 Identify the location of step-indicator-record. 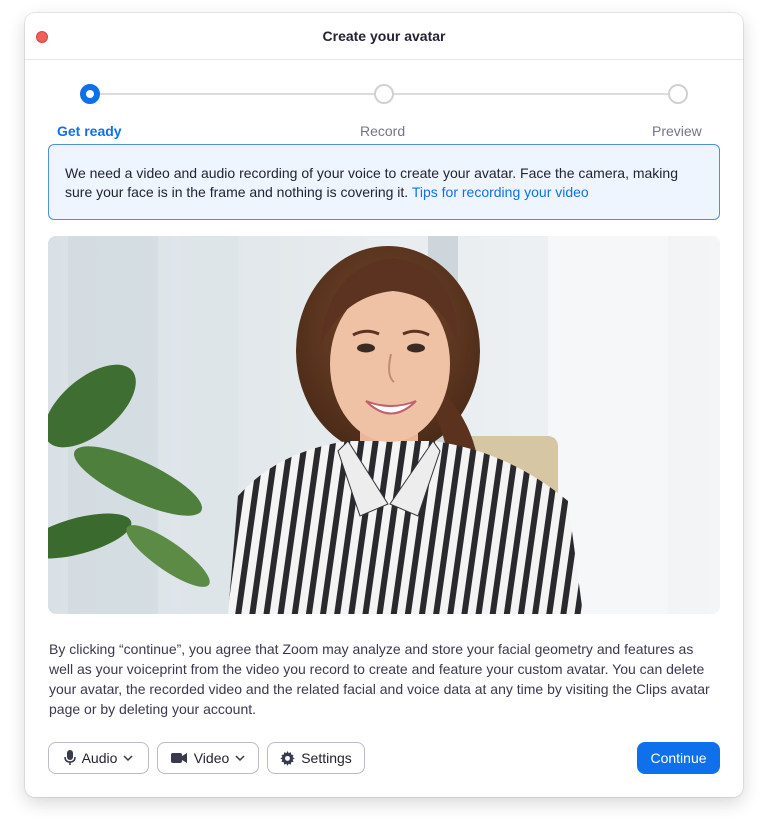
(384, 94).